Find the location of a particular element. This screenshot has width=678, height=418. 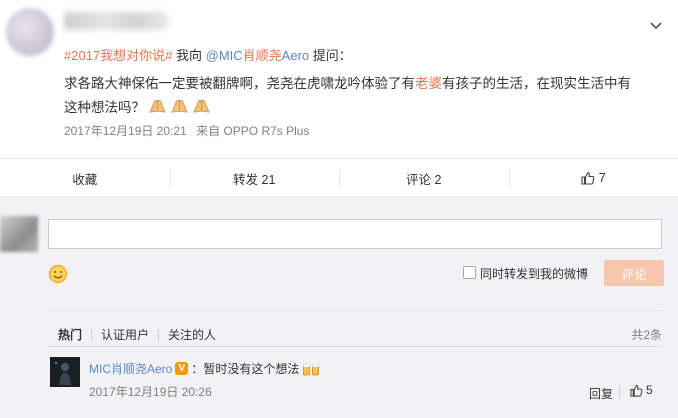

comment-line: MIC肖顺尧Aero V ：暂时没有这个想法 is located at coordinates (204, 368).